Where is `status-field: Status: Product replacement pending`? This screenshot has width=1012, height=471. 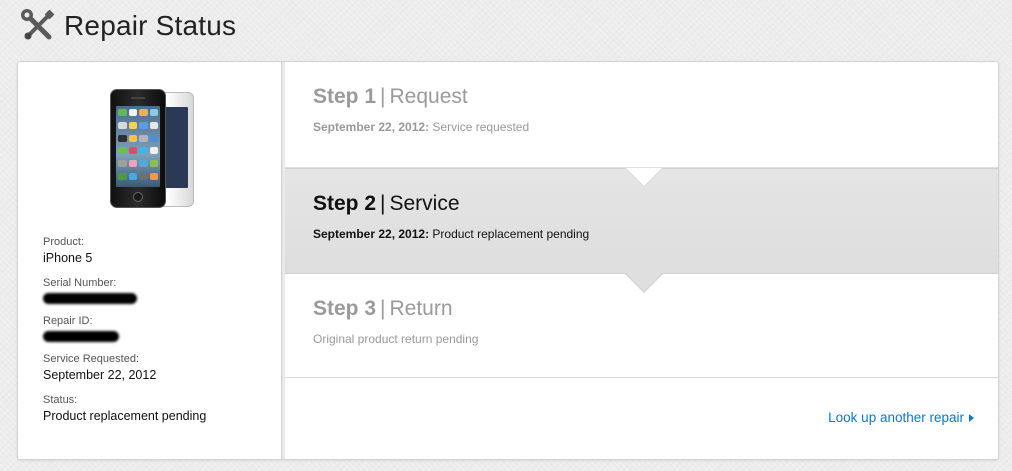
status-field: Status: Product replacement pending is located at coordinates (153, 408).